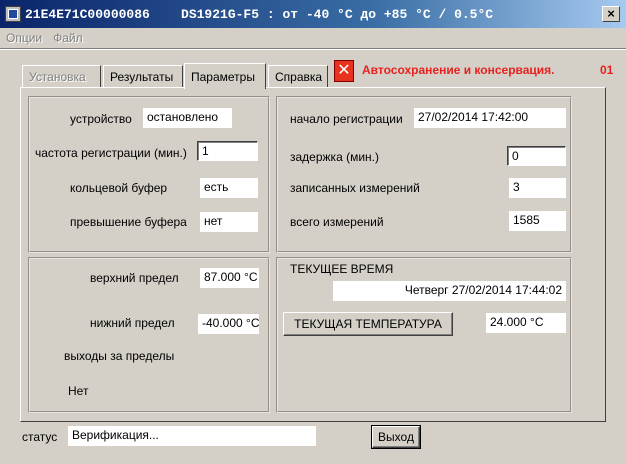 The width and height of the screenshot is (626, 464). Describe the element at coordinates (229, 222) in the screenshot. I see `overflow-field: нет` at that location.